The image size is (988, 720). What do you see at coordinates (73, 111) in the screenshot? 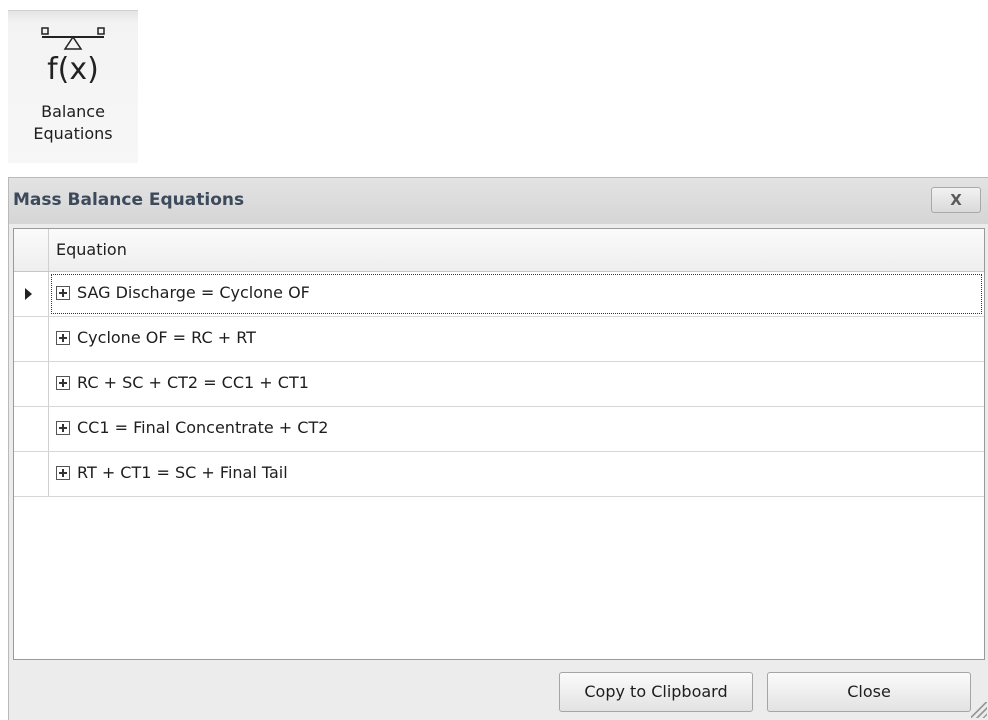
I see `ribbon-button-label-line1: Balance` at bounding box center [73, 111].